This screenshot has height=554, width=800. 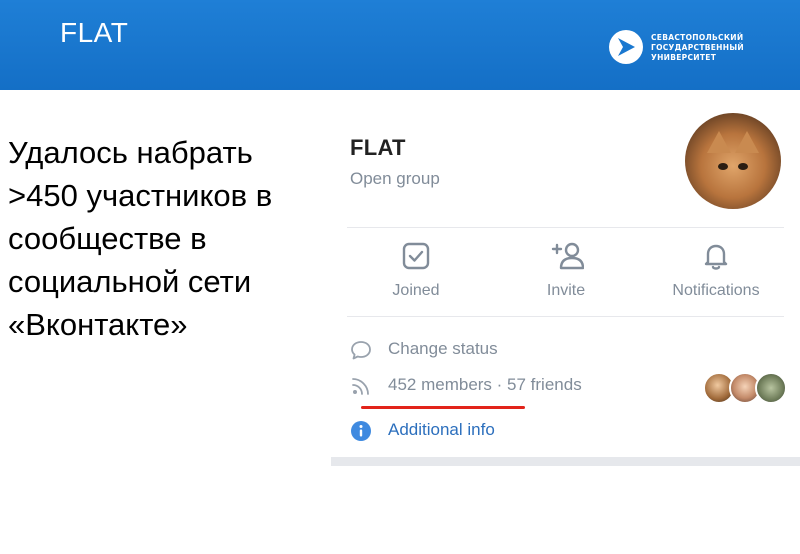 I want to click on checkbox-checked-icon, so click(x=416, y=256).